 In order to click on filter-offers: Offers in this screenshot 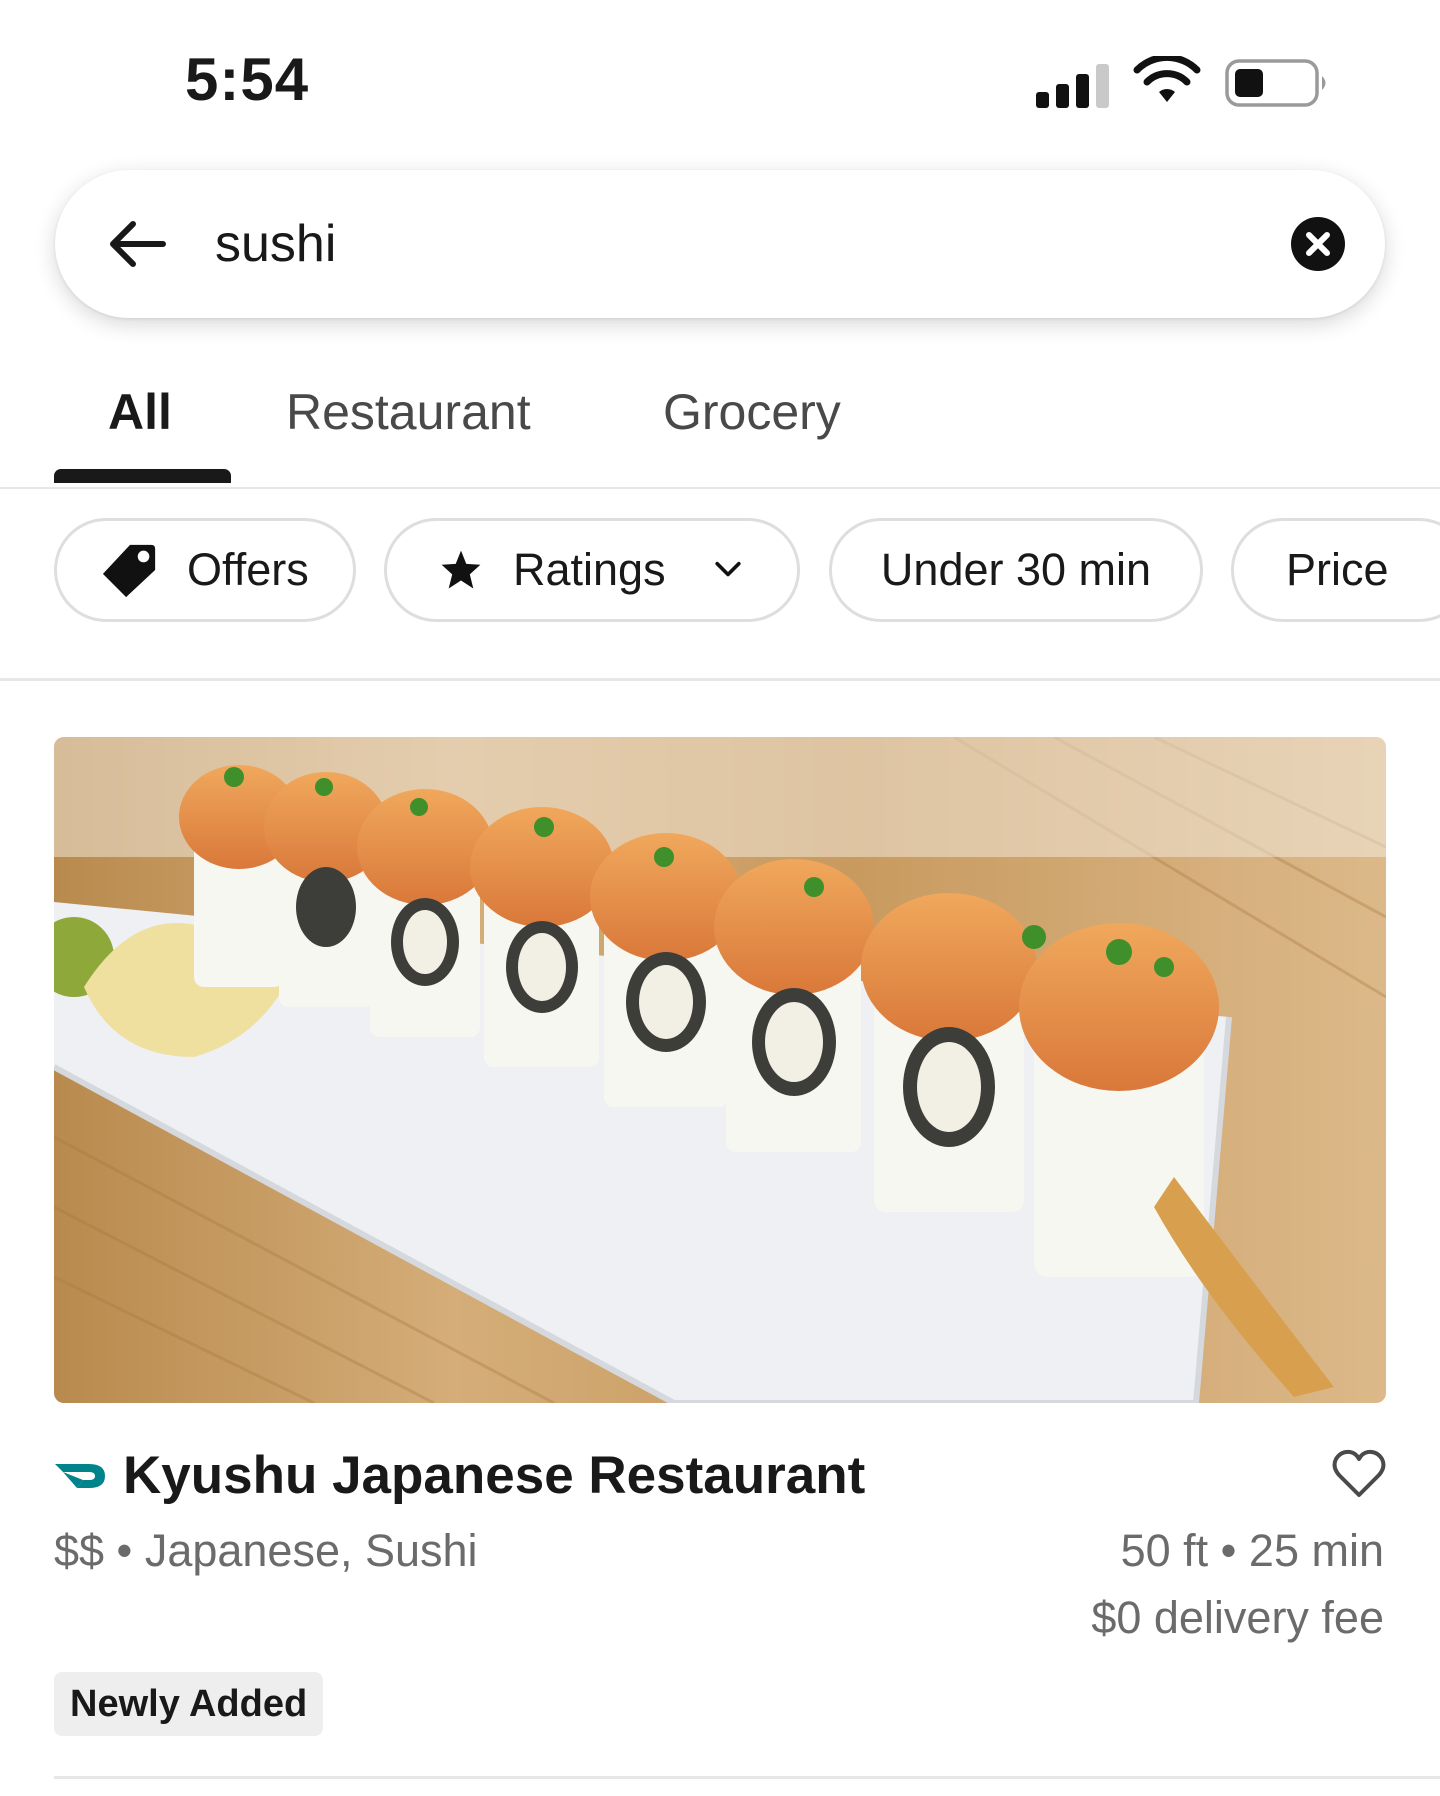, I will do `click(205, 570)`.